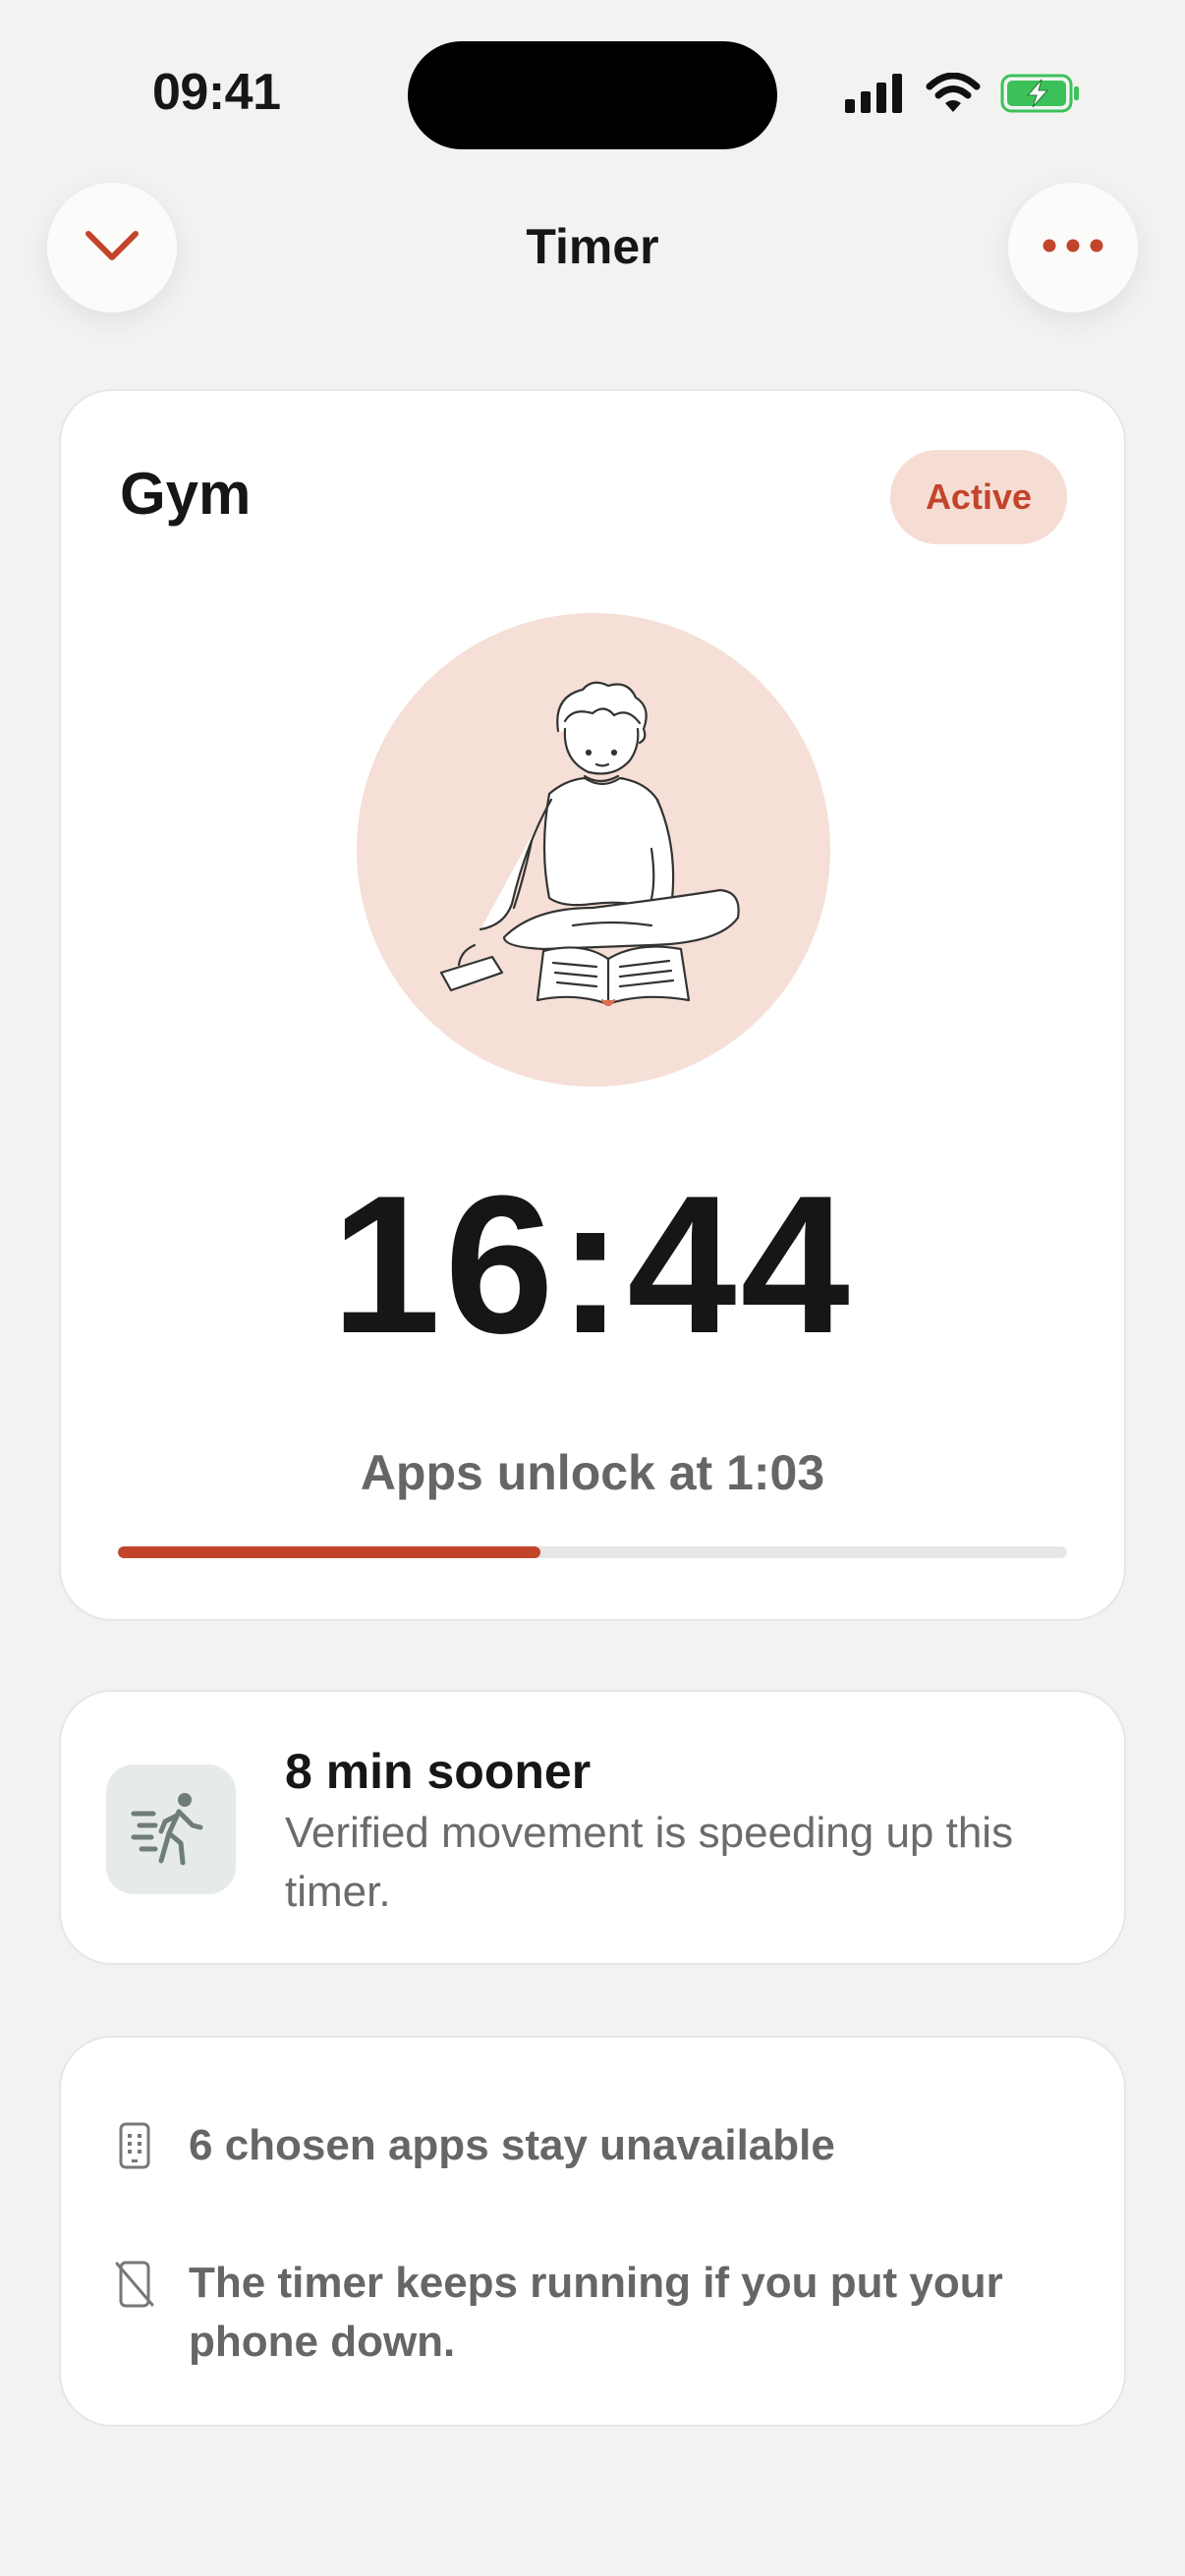 This screenshot has width=1185, height=2576. I want to click on info-item-blocked-apps: 6 chosen apps stay unavailable, so click(598, 2145).